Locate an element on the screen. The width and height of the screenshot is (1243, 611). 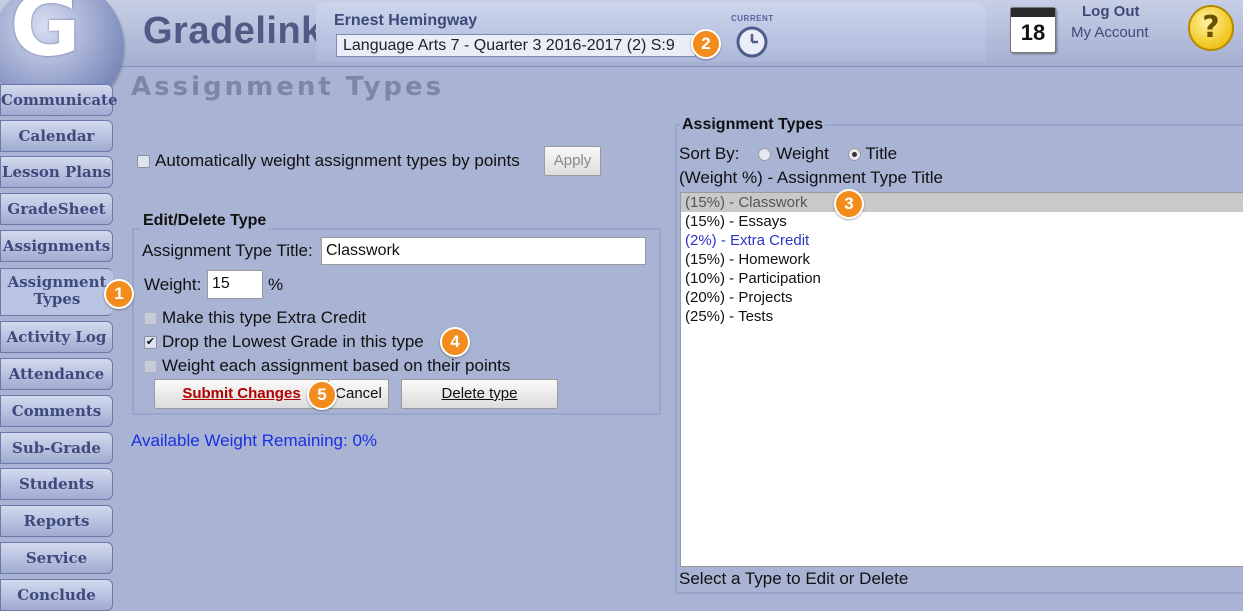
sidebar-item-communicate: Communicate is located at coordinates (59, 100).